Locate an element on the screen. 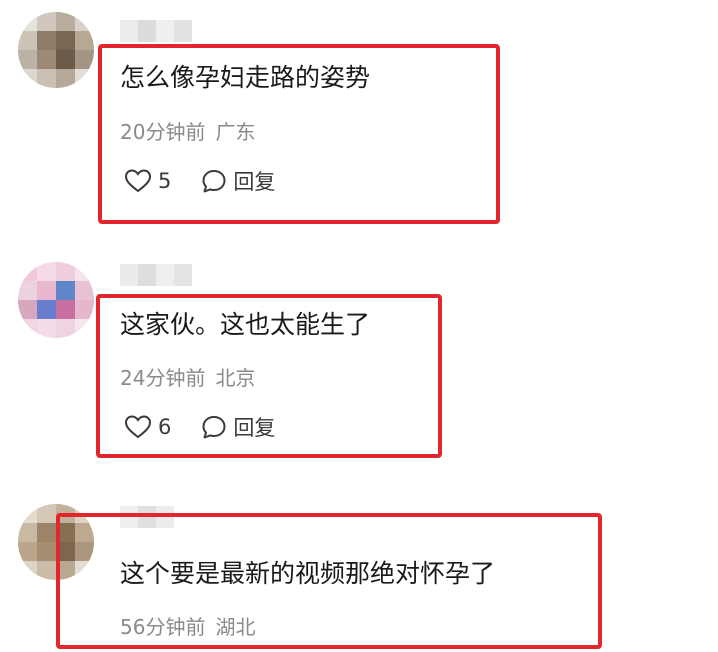 The image size is (718, 652). comment-meta: 56分钟前 湖北 is located at coordinates (187, 627).